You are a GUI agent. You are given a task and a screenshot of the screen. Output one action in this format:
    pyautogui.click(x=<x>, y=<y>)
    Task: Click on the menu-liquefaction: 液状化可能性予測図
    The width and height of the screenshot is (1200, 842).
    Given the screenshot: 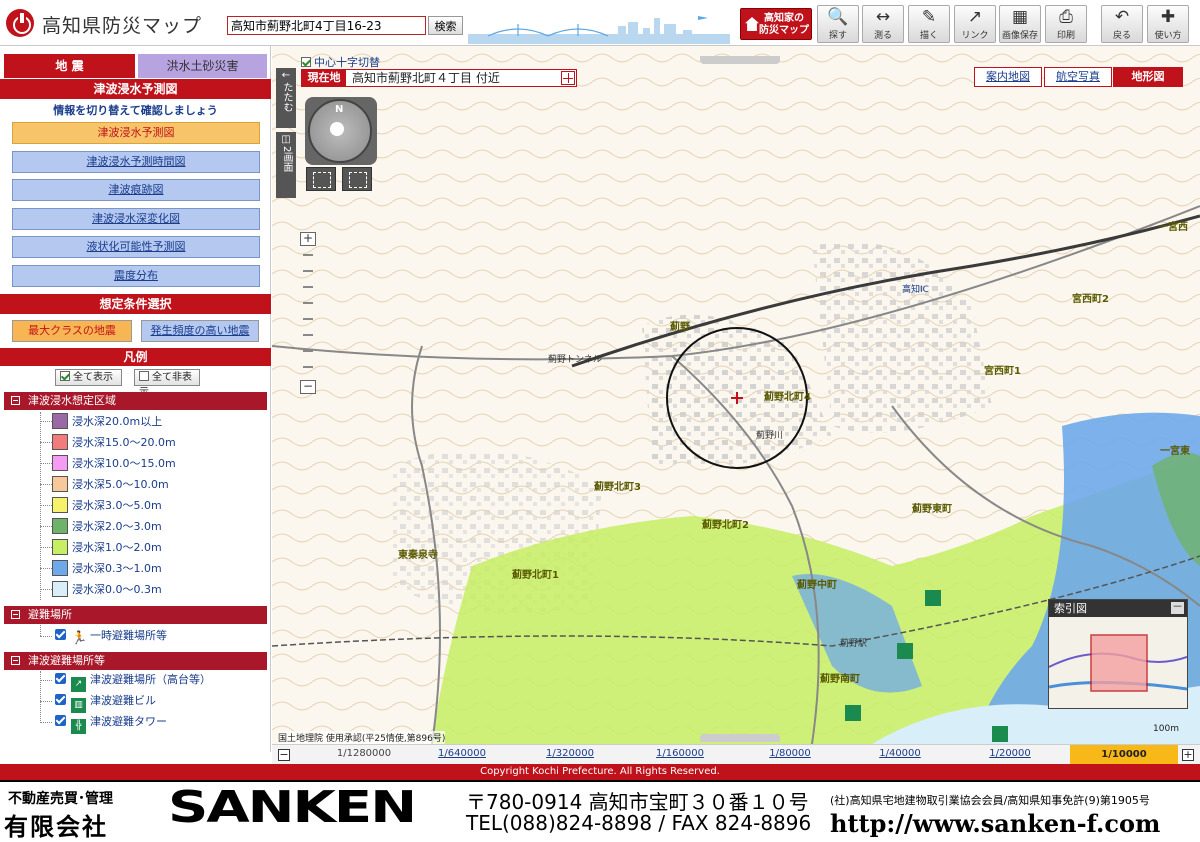 What is the action you would take?
    pyautogui.click(x=136, y=247)
    